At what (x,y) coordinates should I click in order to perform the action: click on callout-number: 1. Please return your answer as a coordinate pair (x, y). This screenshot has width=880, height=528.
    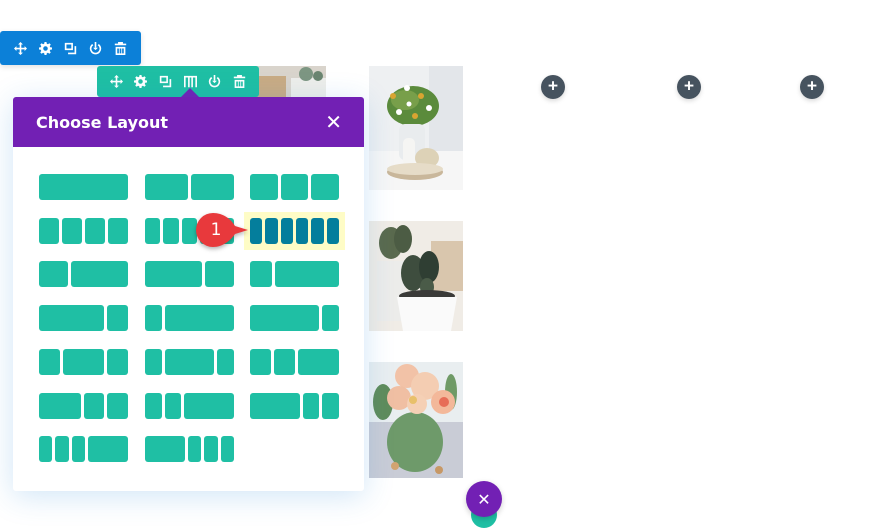
    Looking at the image, I should click on (216, 230).